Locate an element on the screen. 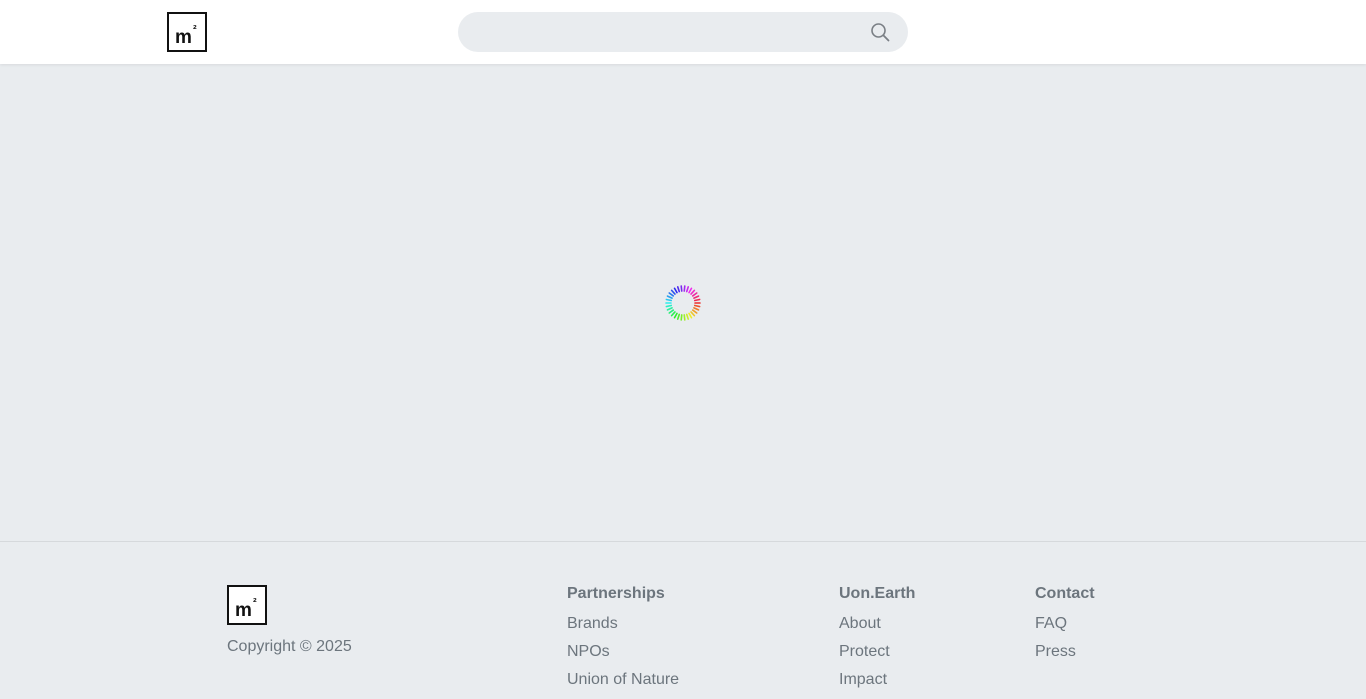 This screenshot has width=1366, height=699. copyright-text: Copyright © 2025 is located at coordinates (289, 646).